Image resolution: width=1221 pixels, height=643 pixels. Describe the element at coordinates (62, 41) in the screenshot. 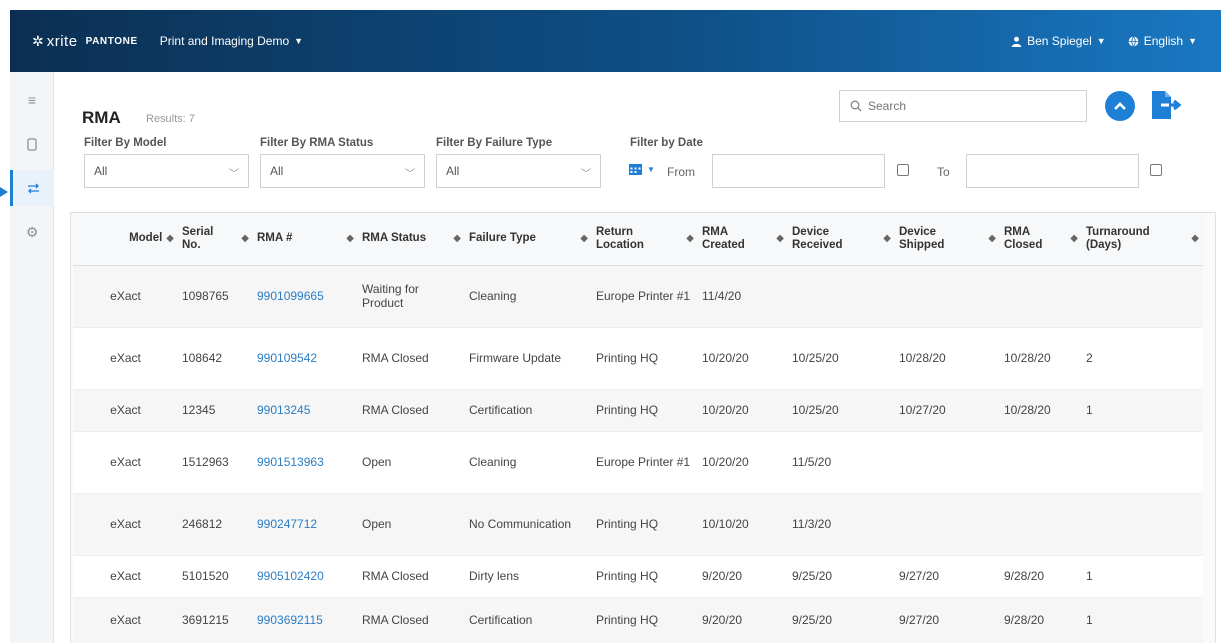

I see `brand-xrite-text: xrite` at that location.